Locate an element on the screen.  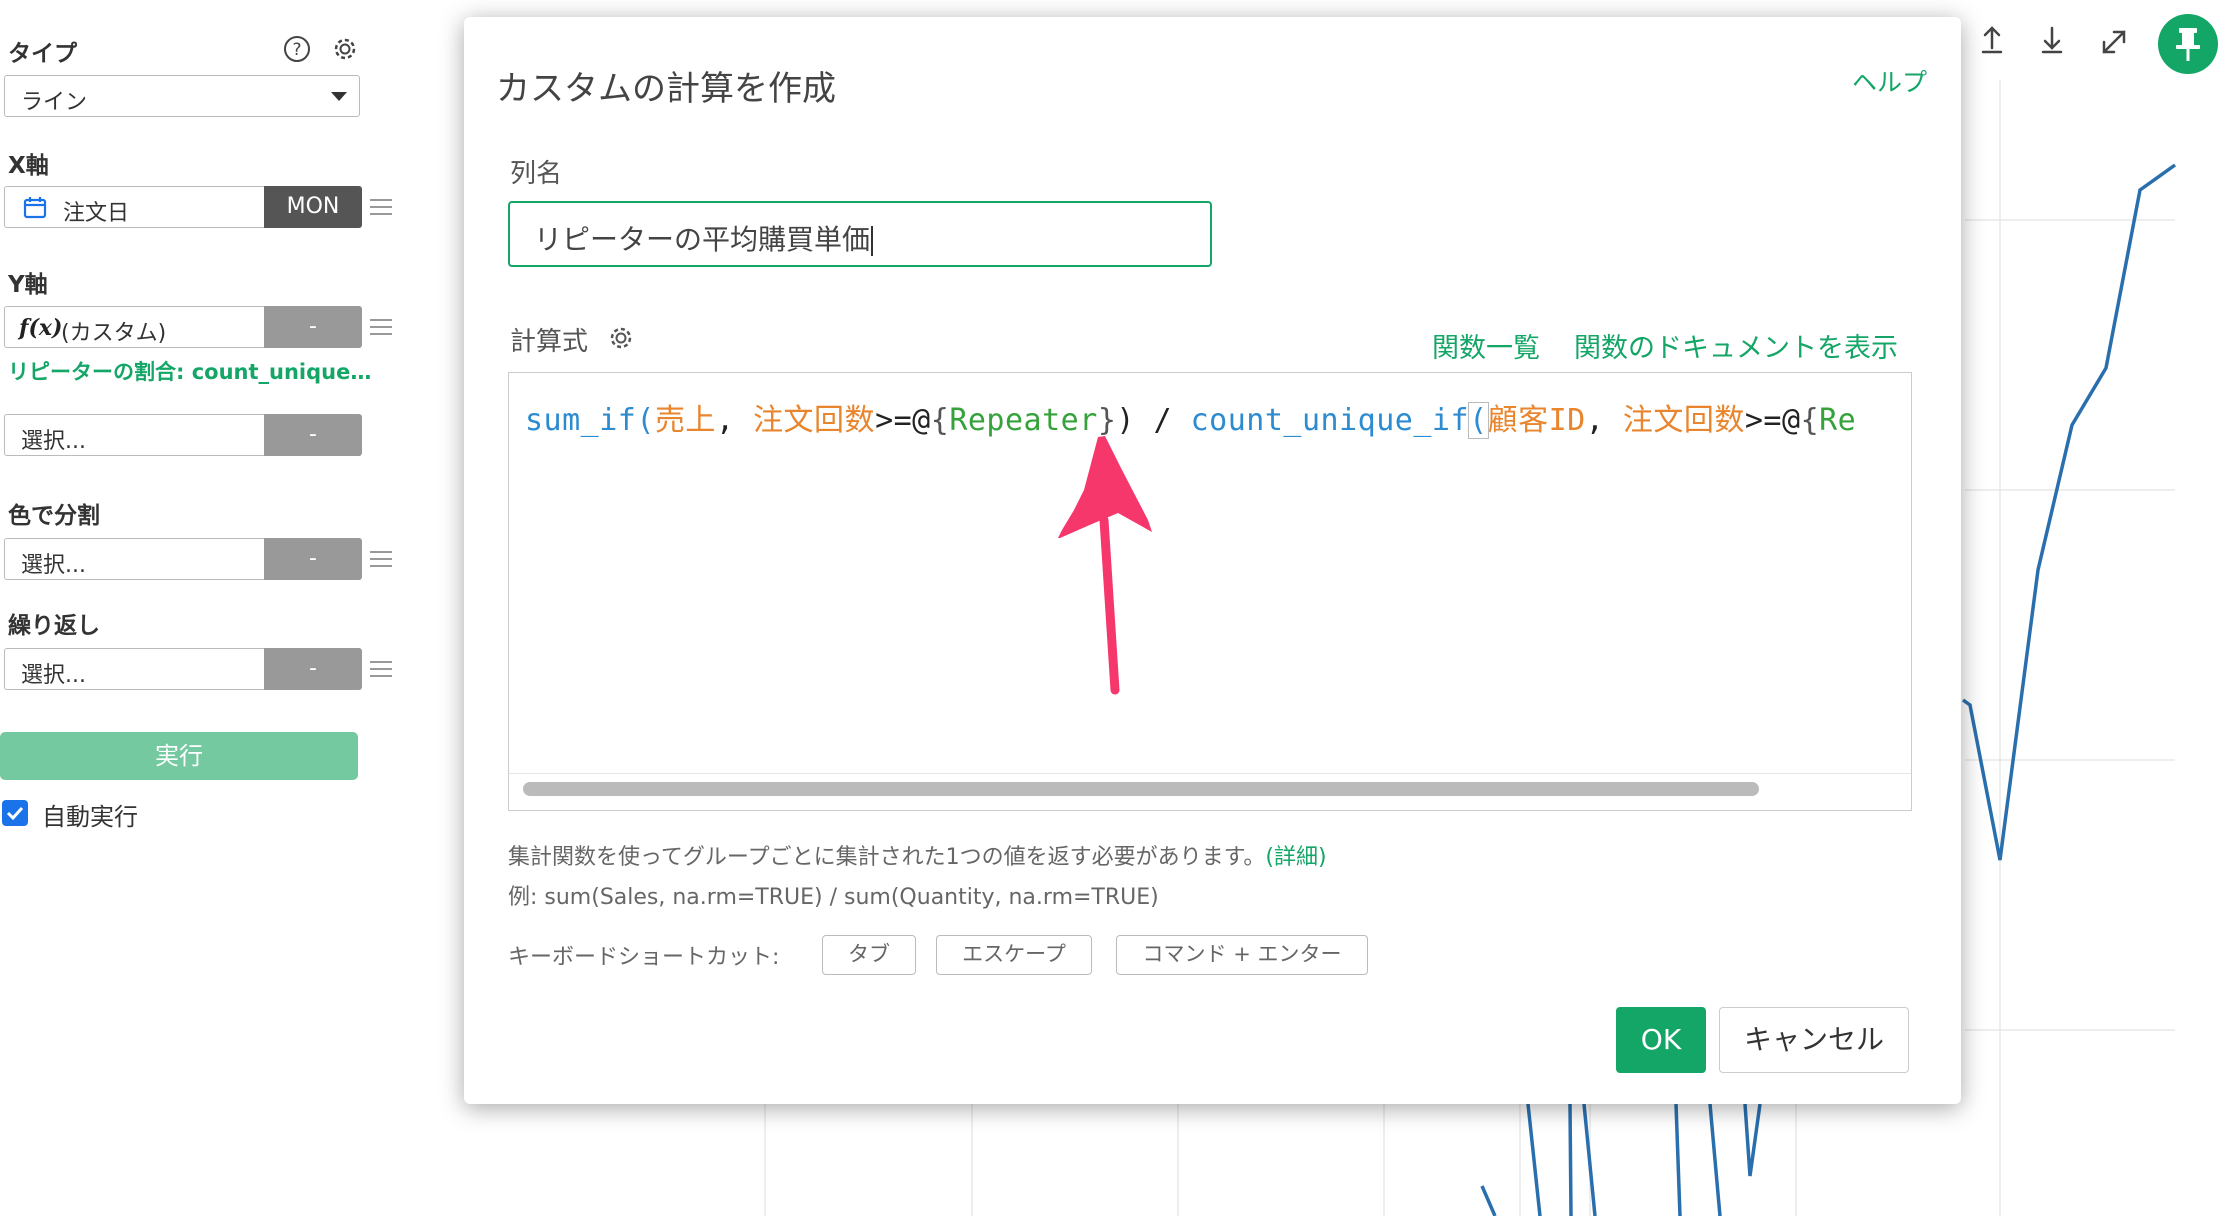
annotation-arrow-icon is located at coordinates (1105, 565).